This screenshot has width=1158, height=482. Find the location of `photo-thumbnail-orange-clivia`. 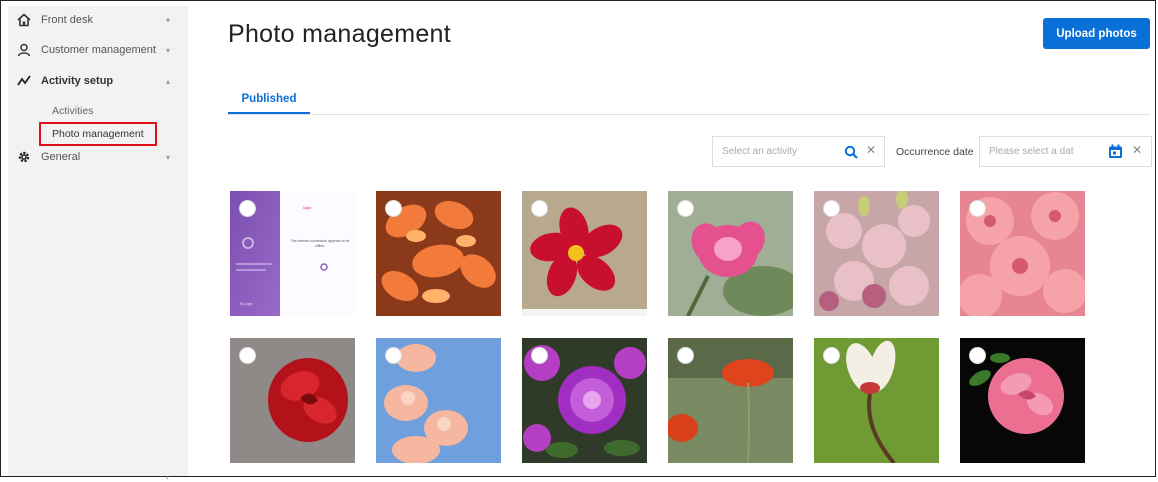

photo-thumbnail-orange-clivia is located at coordinates (438, 253).